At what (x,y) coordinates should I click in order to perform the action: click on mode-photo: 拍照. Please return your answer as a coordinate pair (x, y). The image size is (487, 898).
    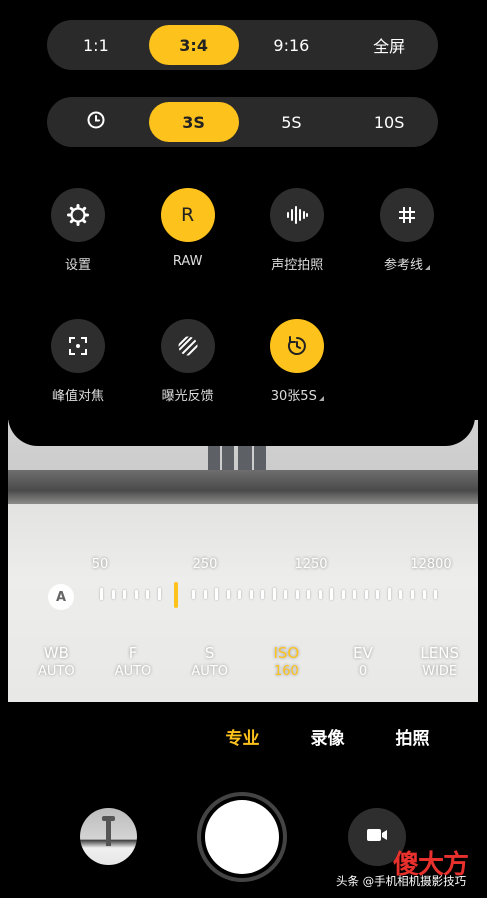
    Looking at the image, I should click on (412, 736).